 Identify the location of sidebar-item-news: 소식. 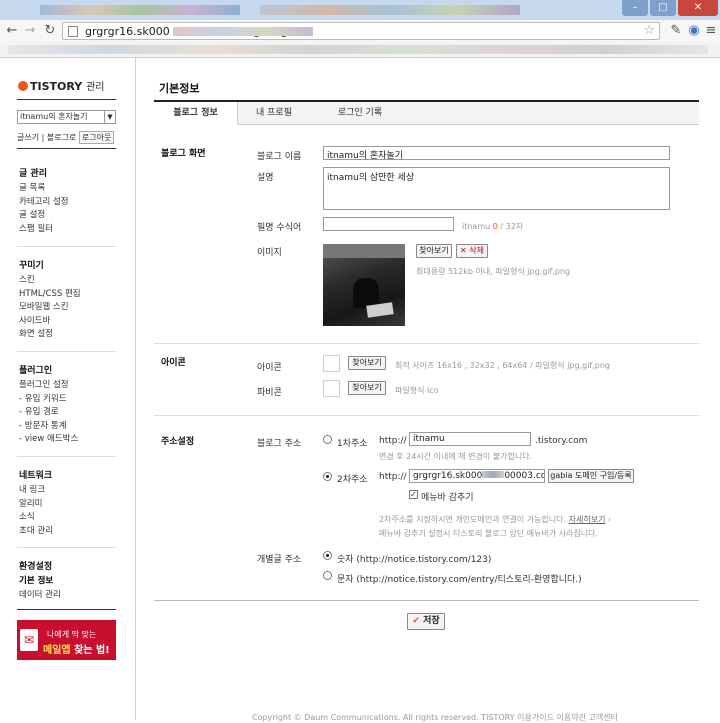
(36, 518).